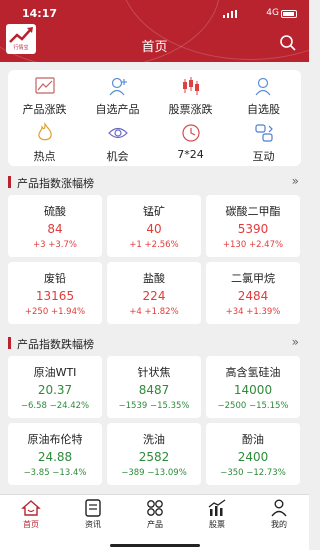 The image size is (320, 550). I want to click on fall-card: 原油布伦特 24.88 −3.85 −13.4%, so click(55, 454).